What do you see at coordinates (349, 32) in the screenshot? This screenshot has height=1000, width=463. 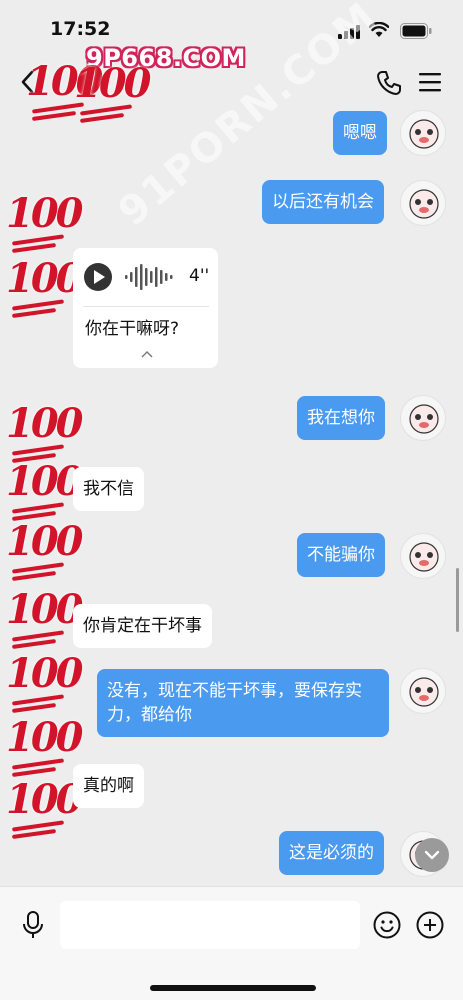 I see `cellular-signal-icon` at bounding box center [349, 32].